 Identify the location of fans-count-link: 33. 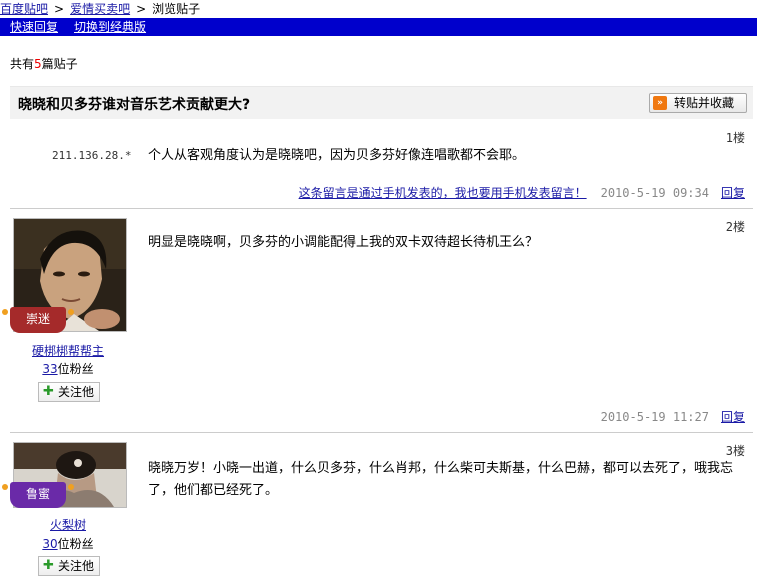
(49, 369).